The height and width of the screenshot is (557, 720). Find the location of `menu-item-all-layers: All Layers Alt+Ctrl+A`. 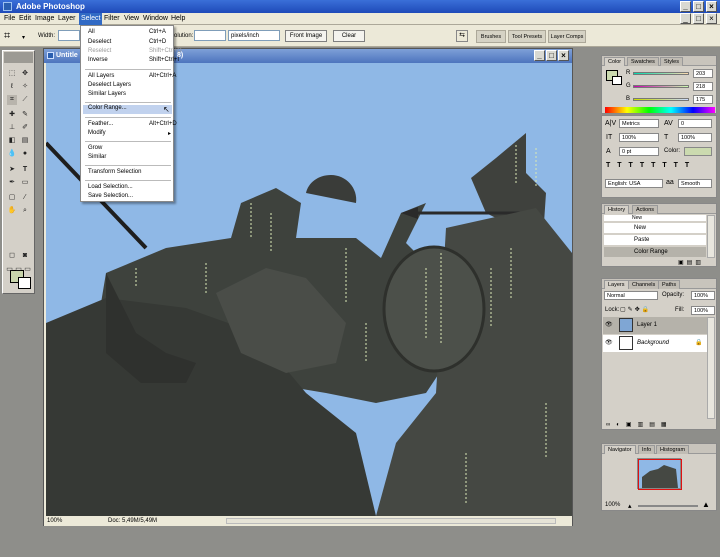

menu-item-all-layers: All Layers Alt+Ctrl+A is located at coordinates (132, 77).